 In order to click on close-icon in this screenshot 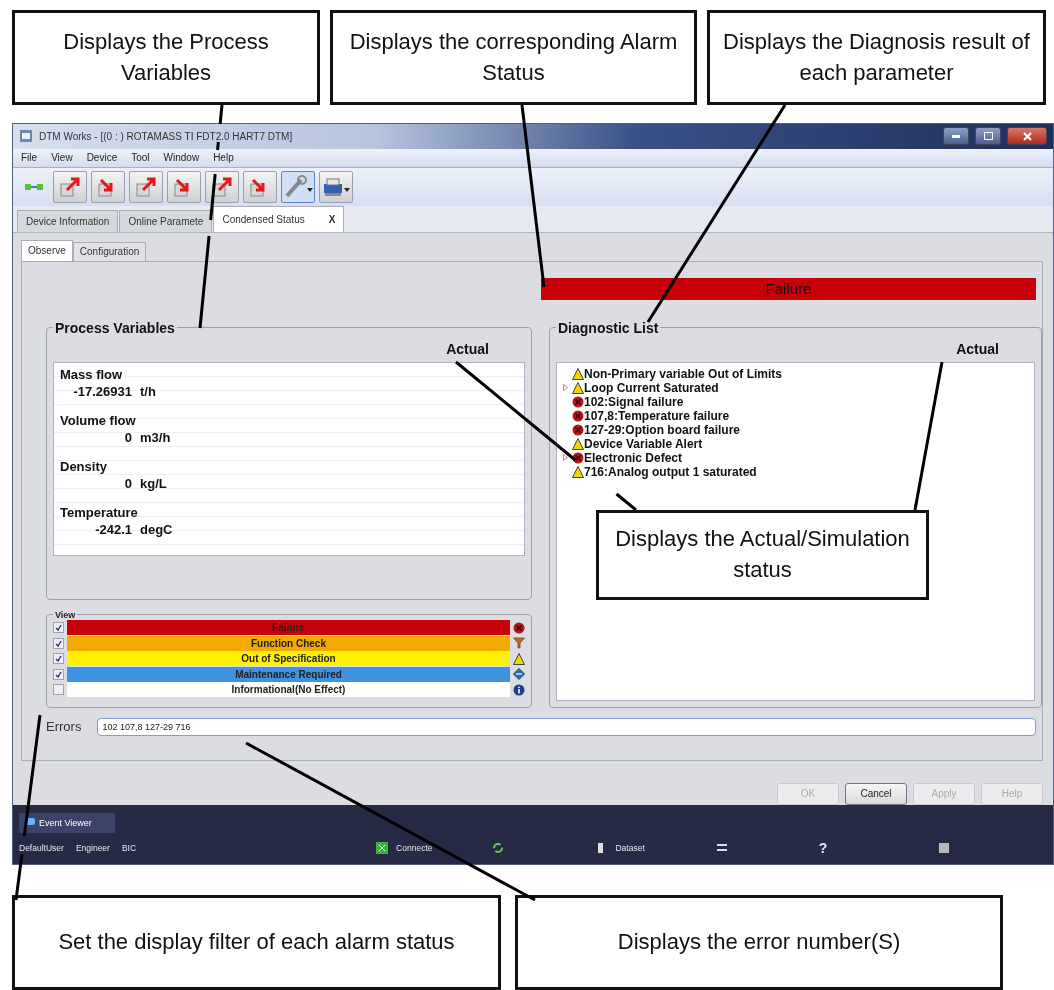, I will do `click(1027, 136)`.